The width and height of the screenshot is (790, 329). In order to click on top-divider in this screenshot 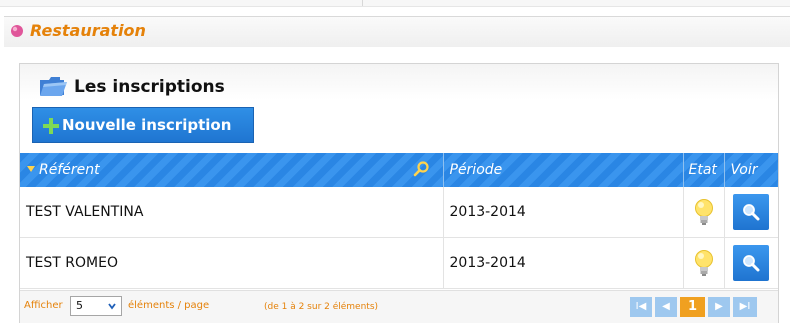, I will do `click(362, 3)`.